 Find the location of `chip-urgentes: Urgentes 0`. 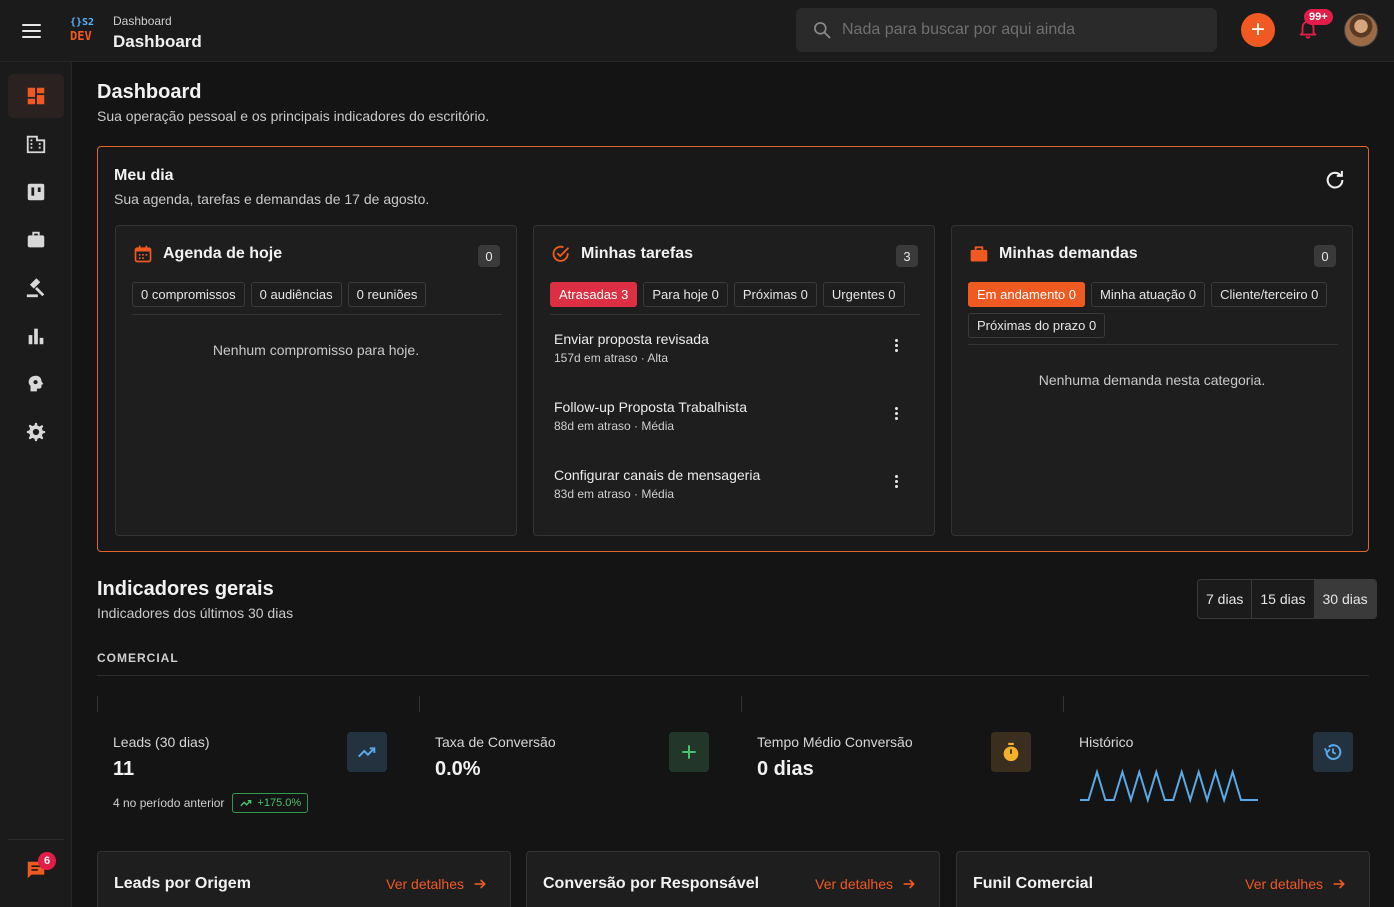

chip-urgentes: Urgentes 0 is located at coordinates (863, 294).